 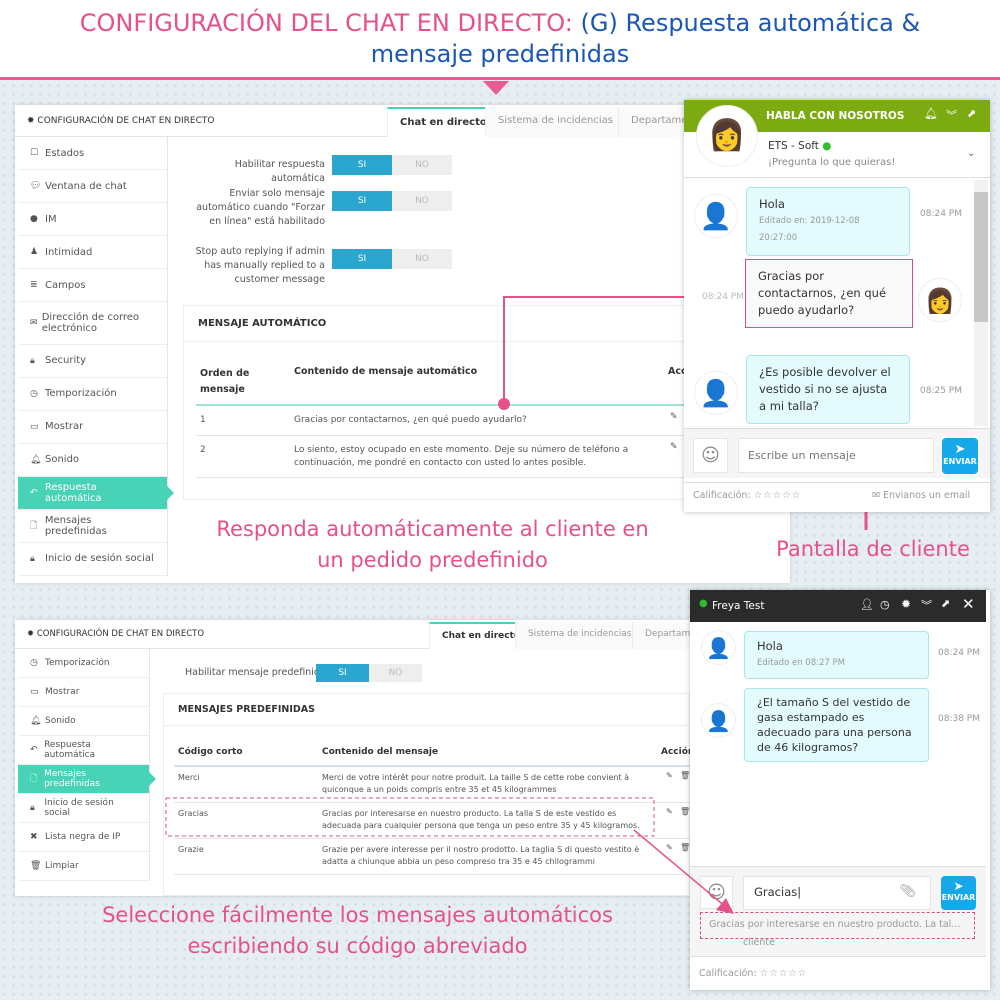 What do you see at coordinates (838, 606) in the screenshot?
I see `chat-header: ● Freya Test 👤︎ ◷ ✹ ︾ ⬈ ✕` at bounding box center [838, 606].